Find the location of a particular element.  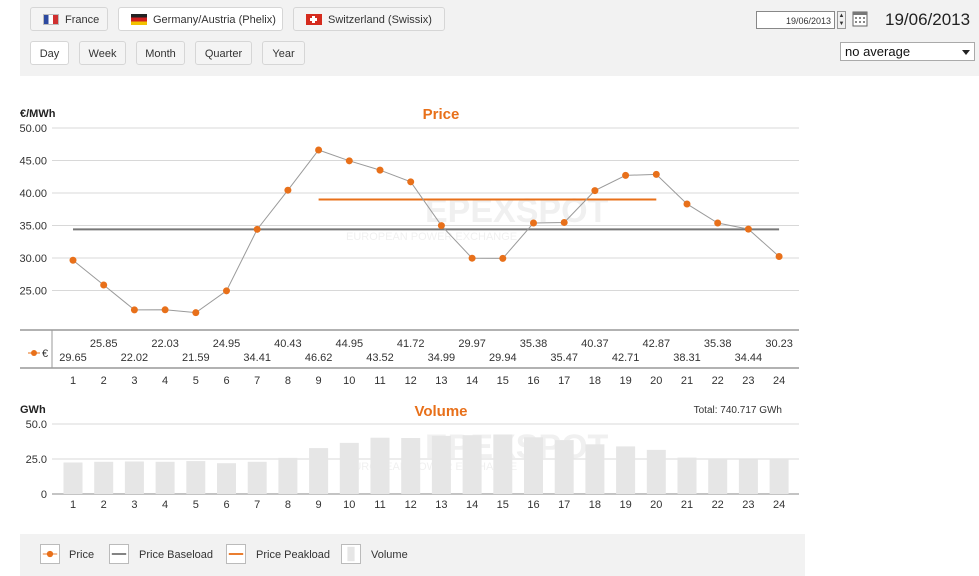

data-label: 34.41 is located at coordinates (257, 358).